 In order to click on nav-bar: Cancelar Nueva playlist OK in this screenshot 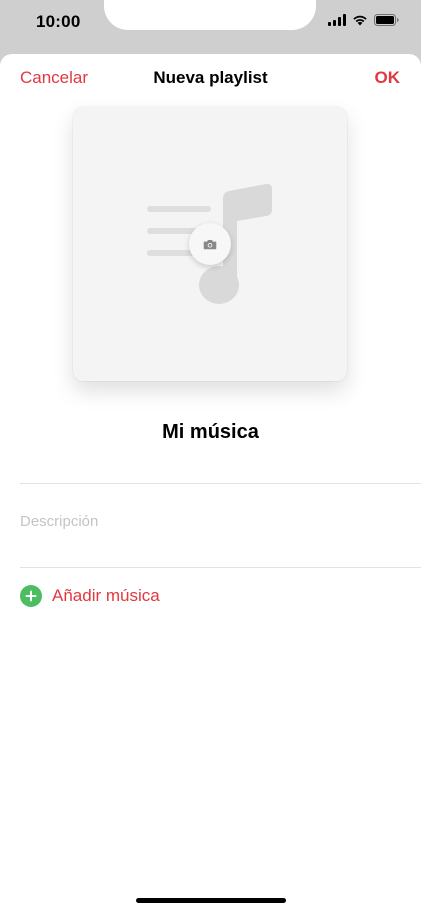, I will do `click(210, 77)`.